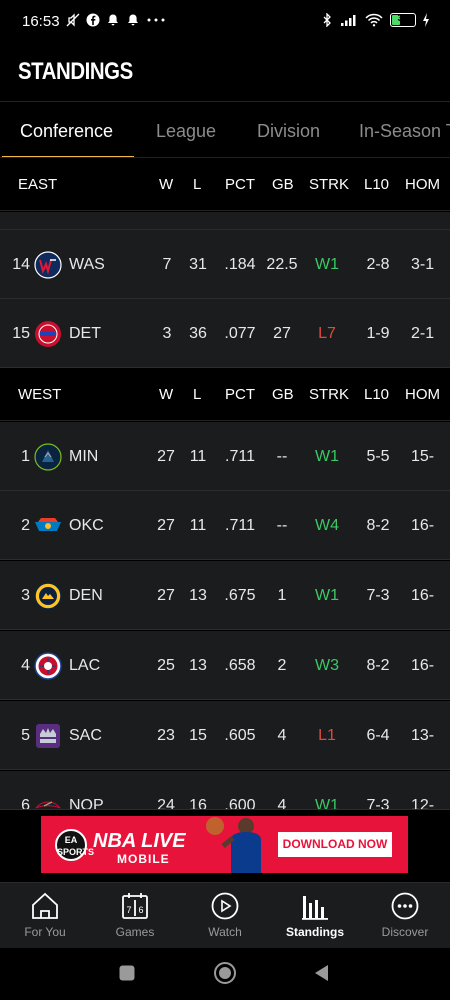 This screenshot has width=450, height=1000. What do you see at coordinates (225, 790) in the screenshot?
I see `table-row: 6 NOP 24 16 .600 4 W1 7-3 12-` at bounding box center [225, 790].